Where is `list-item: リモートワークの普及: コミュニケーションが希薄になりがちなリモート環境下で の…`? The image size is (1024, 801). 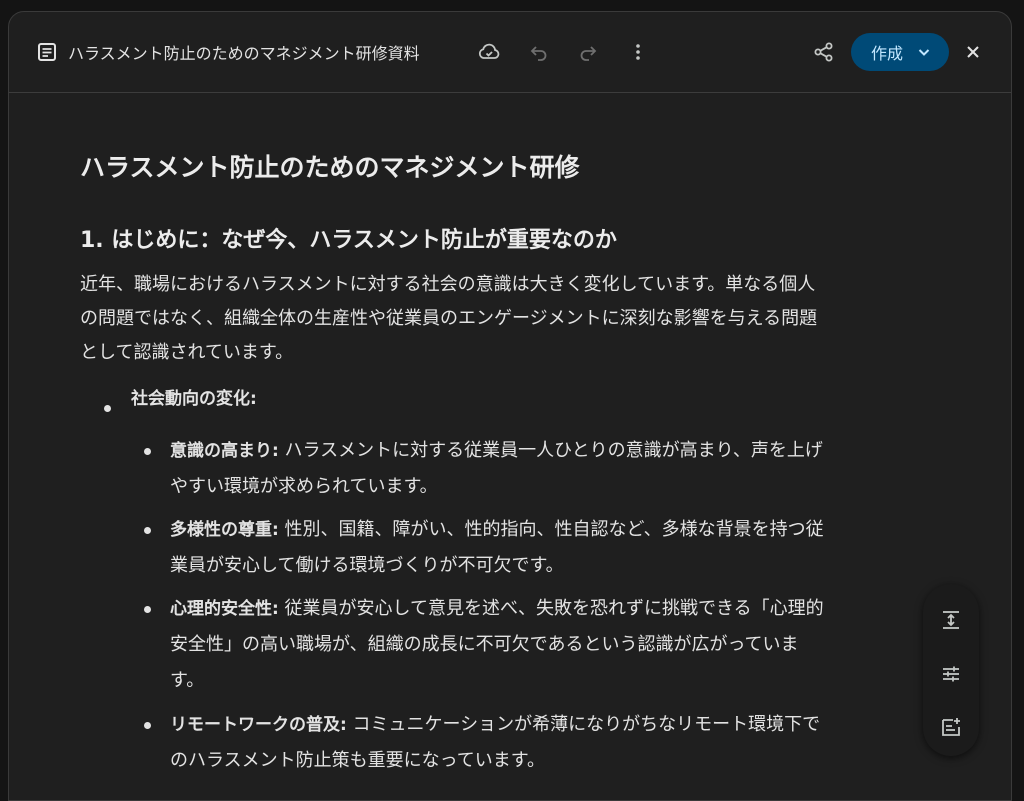 list-item: リモートワークの普及: コミュニケーションが希薄になりがちなリモート環境下で の… is located at coordinates (550, 743).